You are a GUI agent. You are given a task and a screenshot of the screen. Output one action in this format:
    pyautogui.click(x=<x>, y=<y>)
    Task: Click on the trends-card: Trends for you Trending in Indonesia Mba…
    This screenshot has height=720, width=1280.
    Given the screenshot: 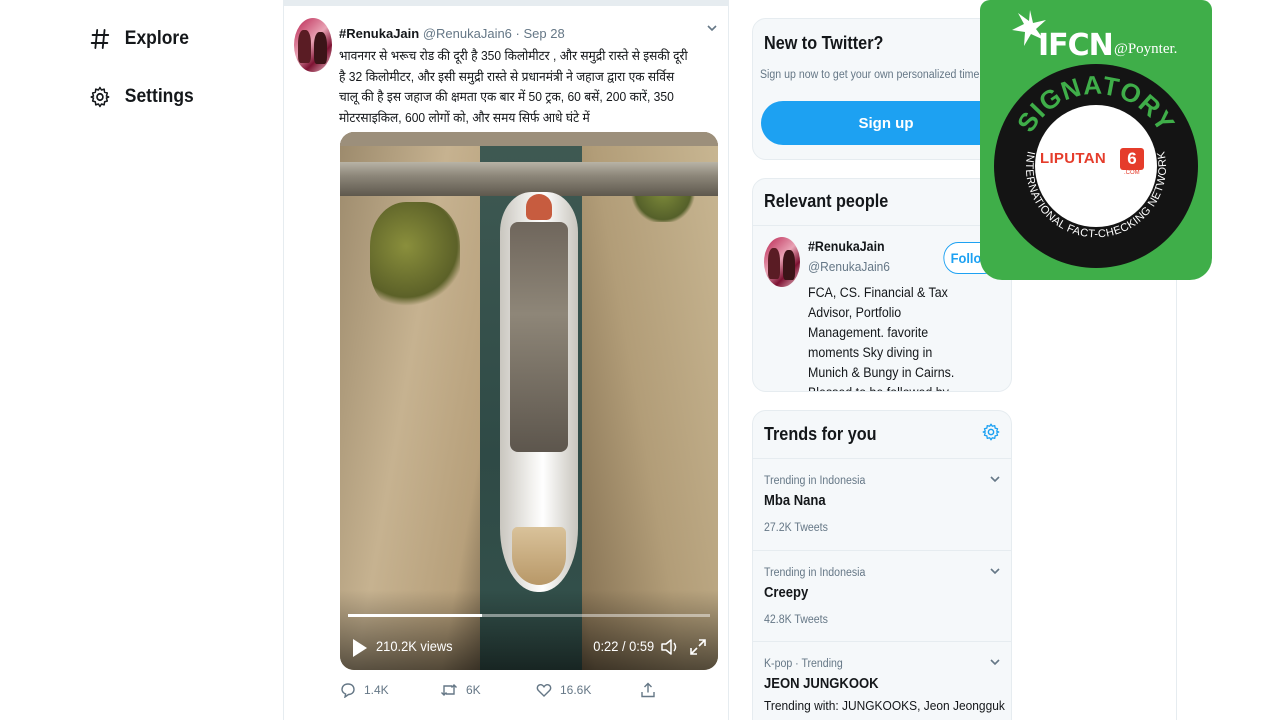 What is the action you would take?
    pyautogui.click(x=882, y=565)
    